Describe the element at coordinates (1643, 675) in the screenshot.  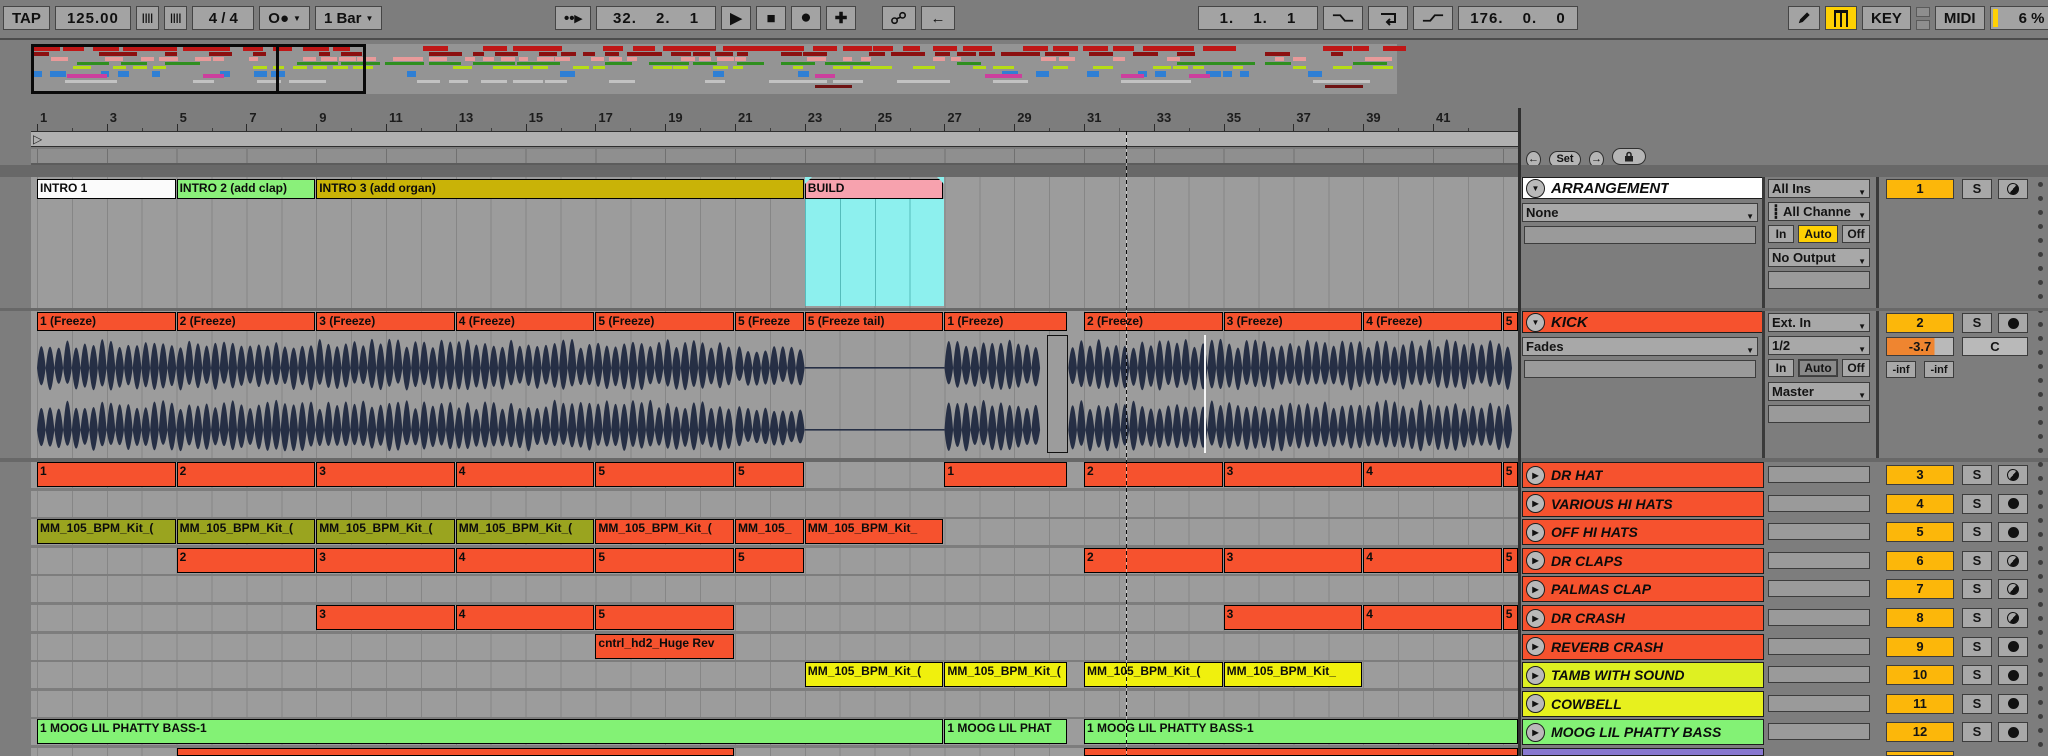
I see `track-name-tamb-with-sound: ▶ TAMB WITH SOUND` at that location.